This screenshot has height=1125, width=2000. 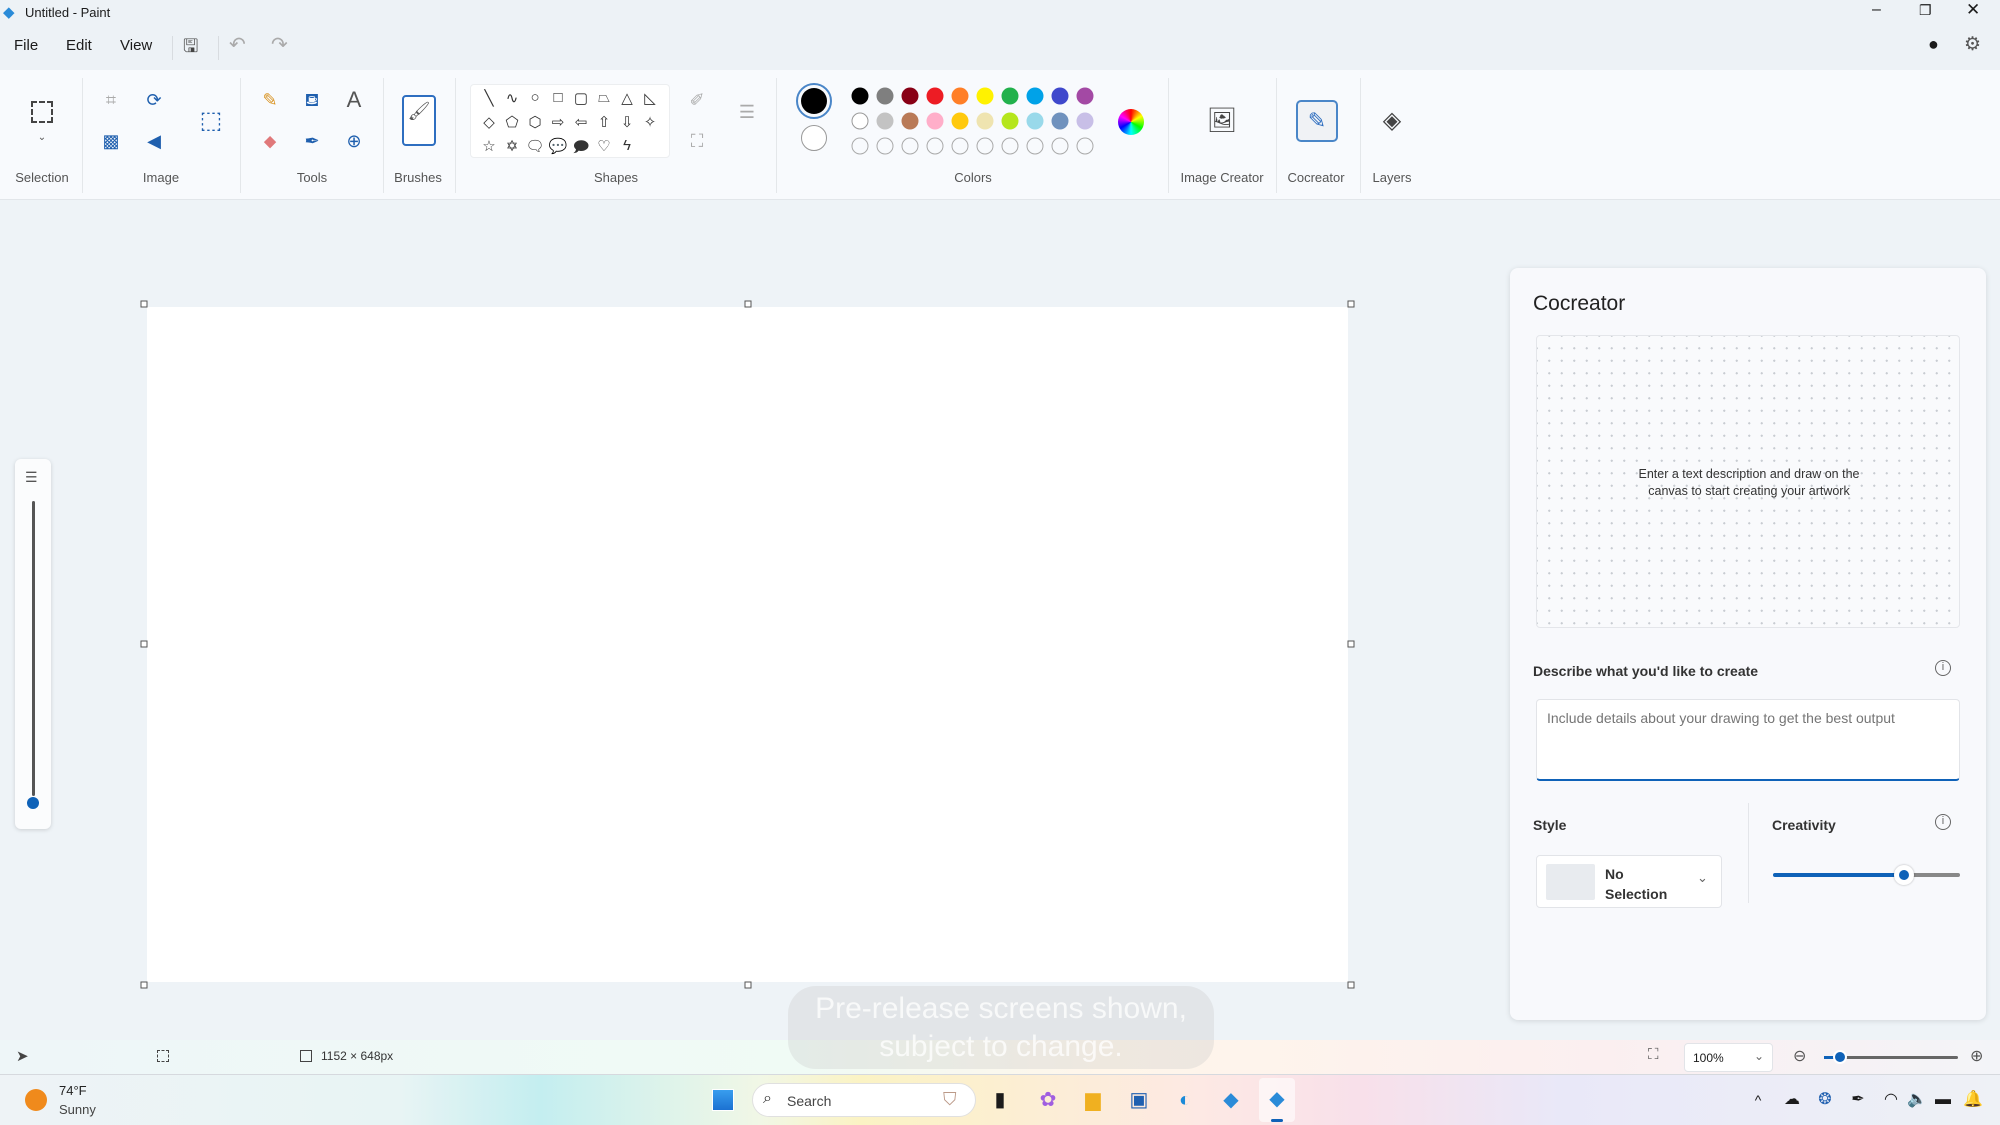 What do you see at coordinates (558, 122) in the screenshot?
I see `shape-item: ⇨` at bounding box center [558, 122].